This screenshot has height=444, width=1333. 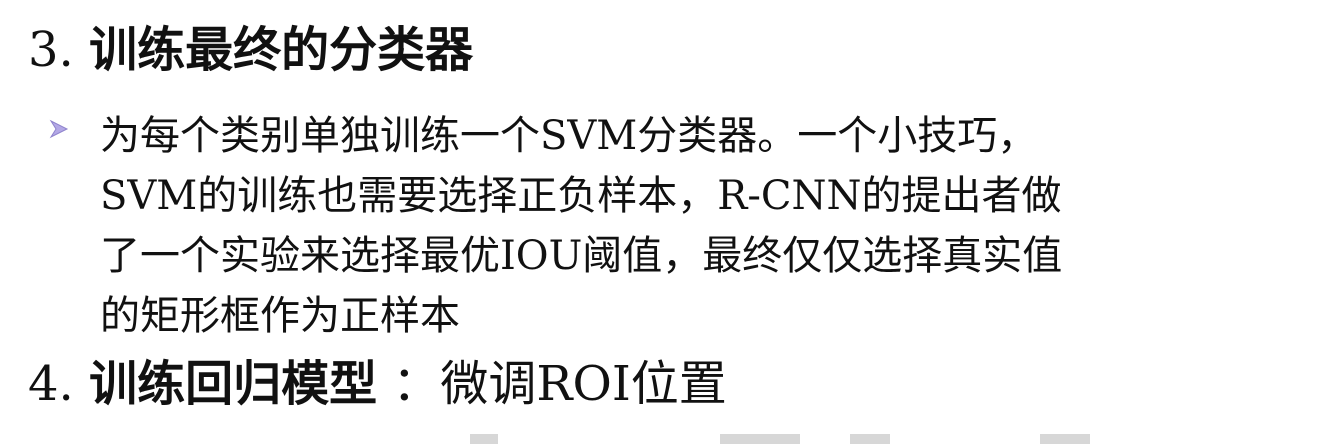 I want to click on arrow-bullet-icon, so click(x=59, y=129).